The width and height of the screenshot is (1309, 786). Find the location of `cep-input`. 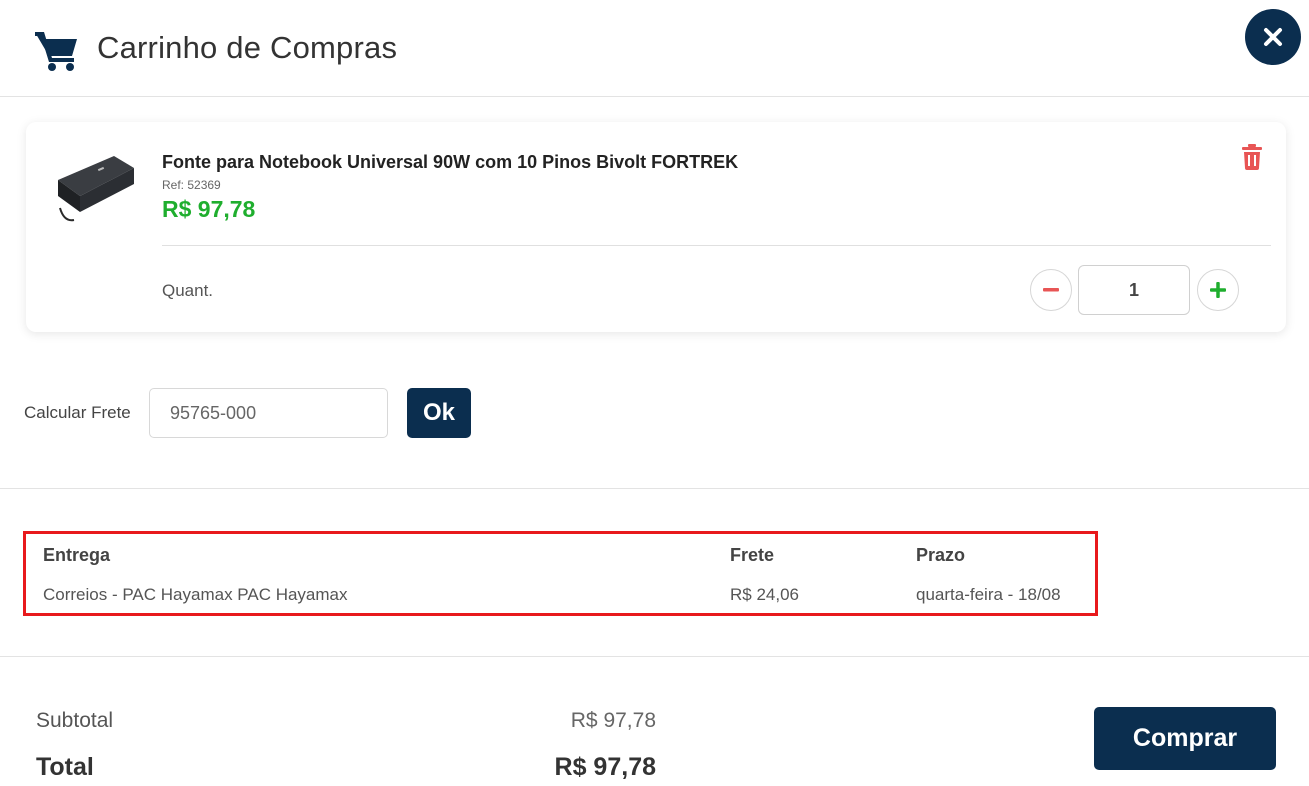

cep-input is located at coordinates (268, 413).